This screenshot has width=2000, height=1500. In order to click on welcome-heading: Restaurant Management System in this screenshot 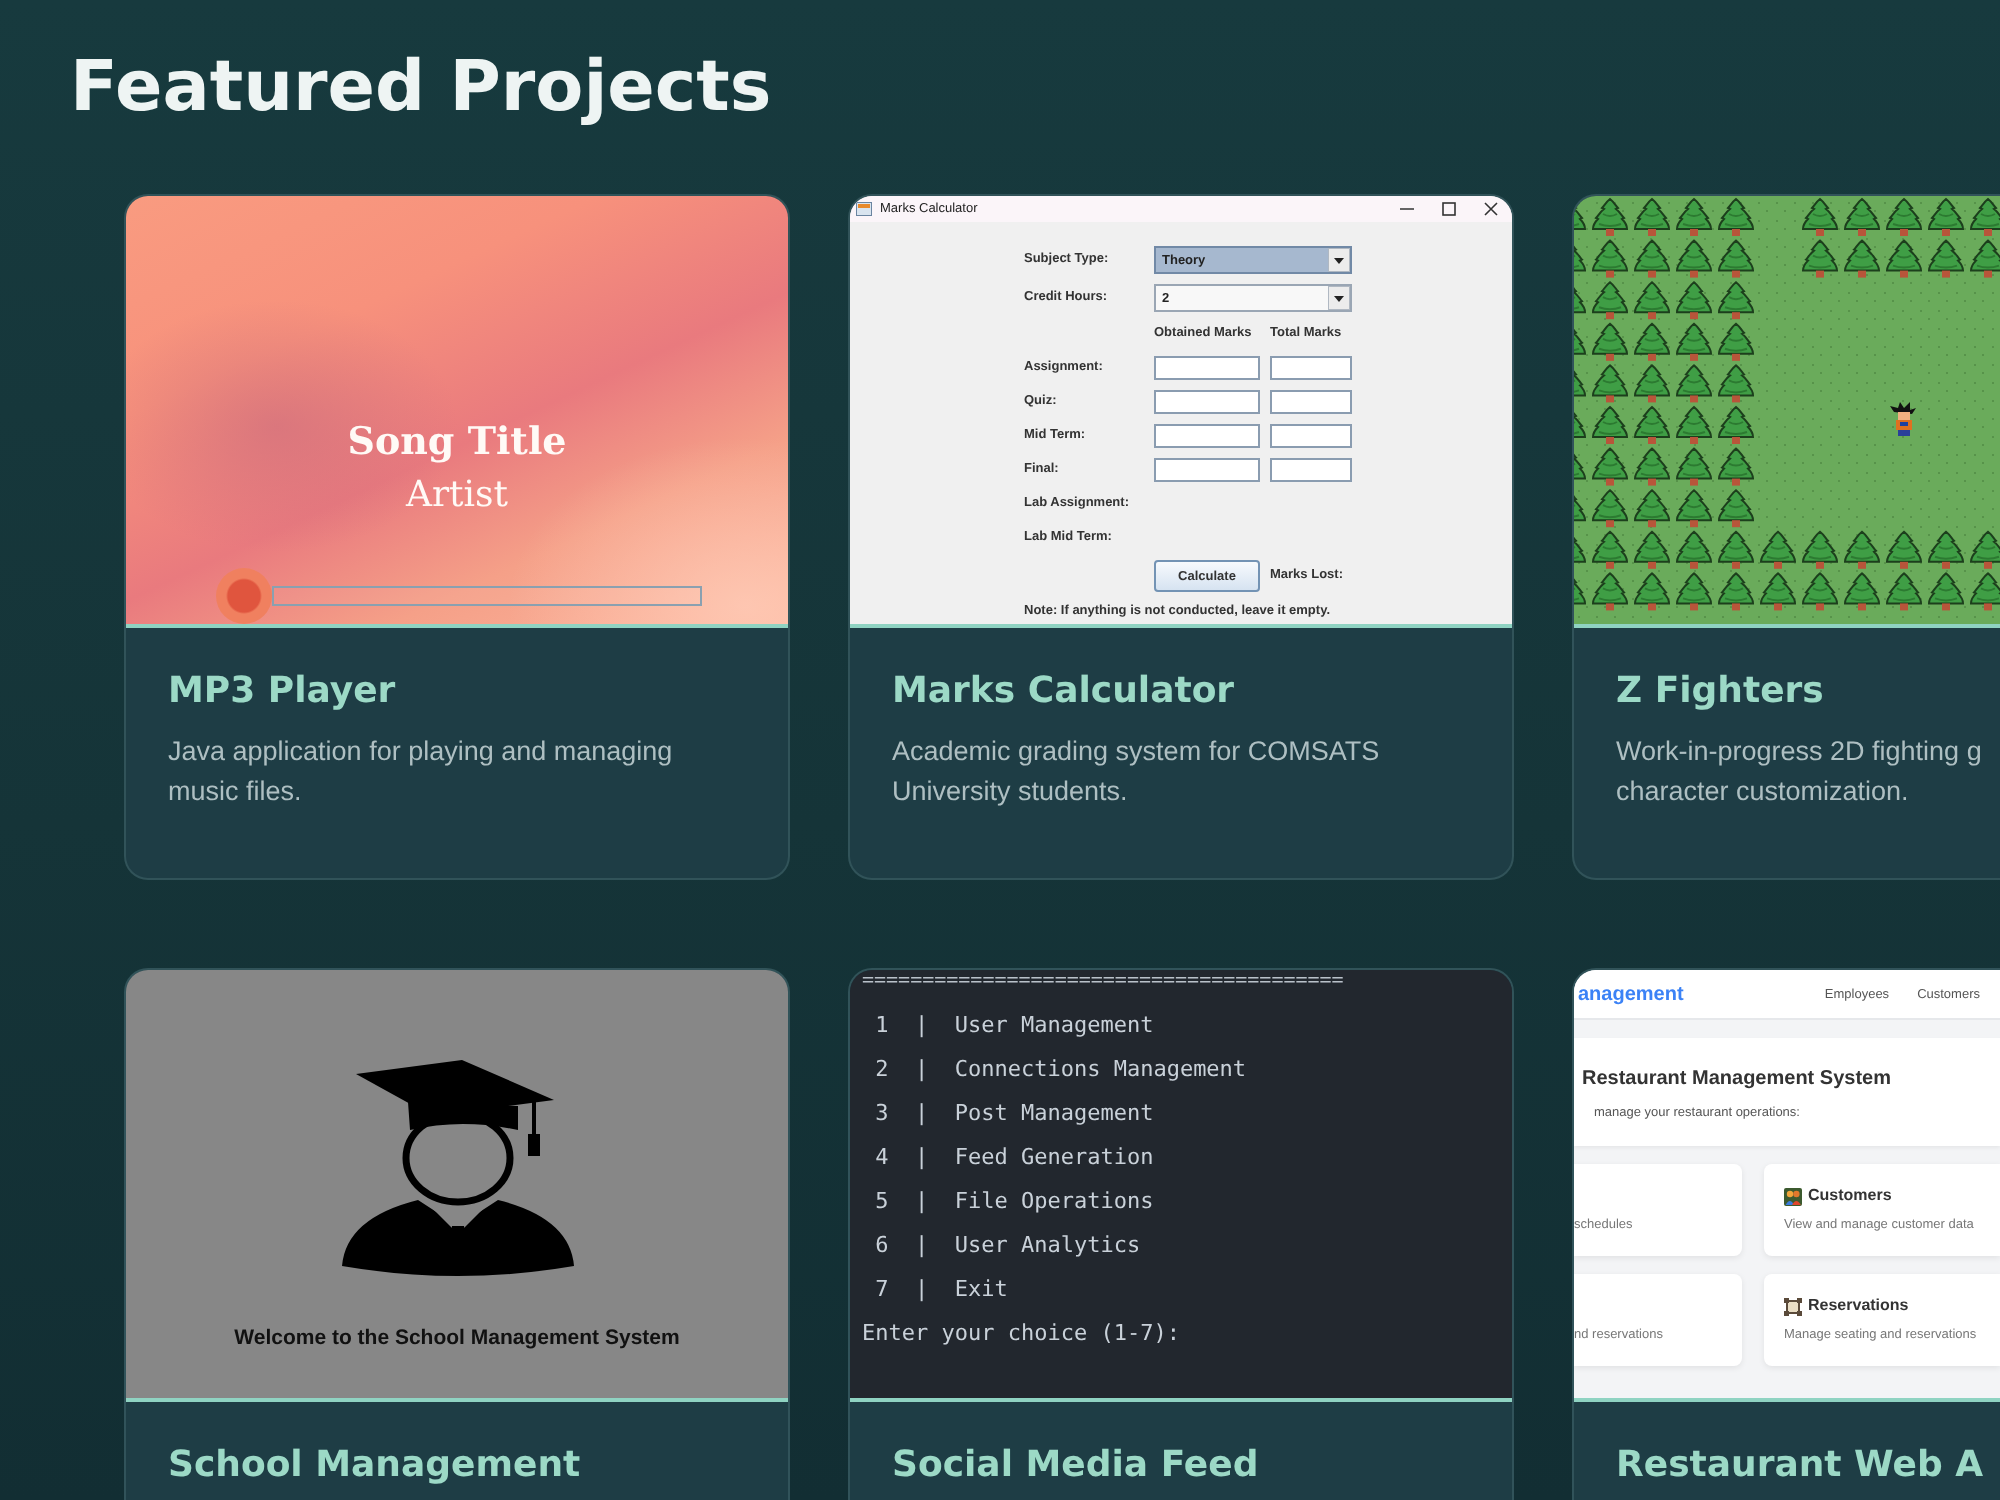, I will do `click(1736, 1079)`.